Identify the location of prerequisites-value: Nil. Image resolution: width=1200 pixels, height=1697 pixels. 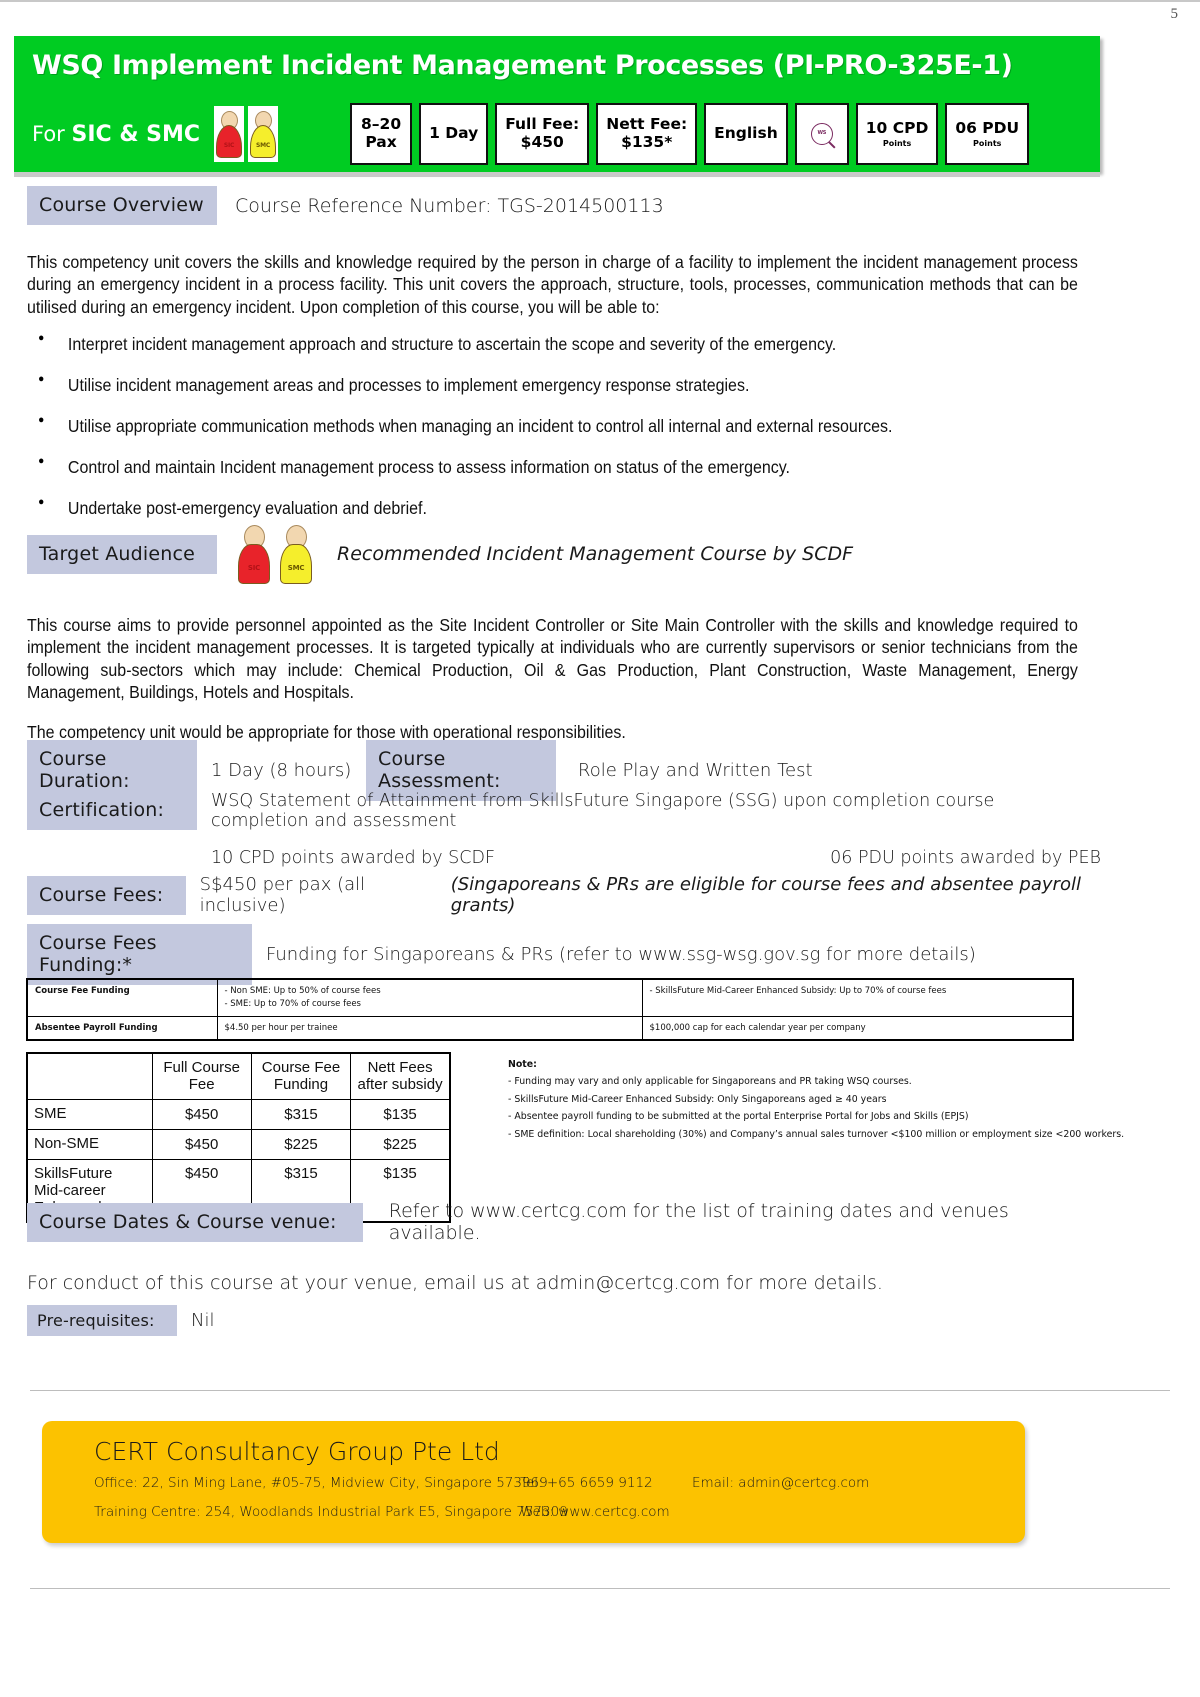
(203, 1320).